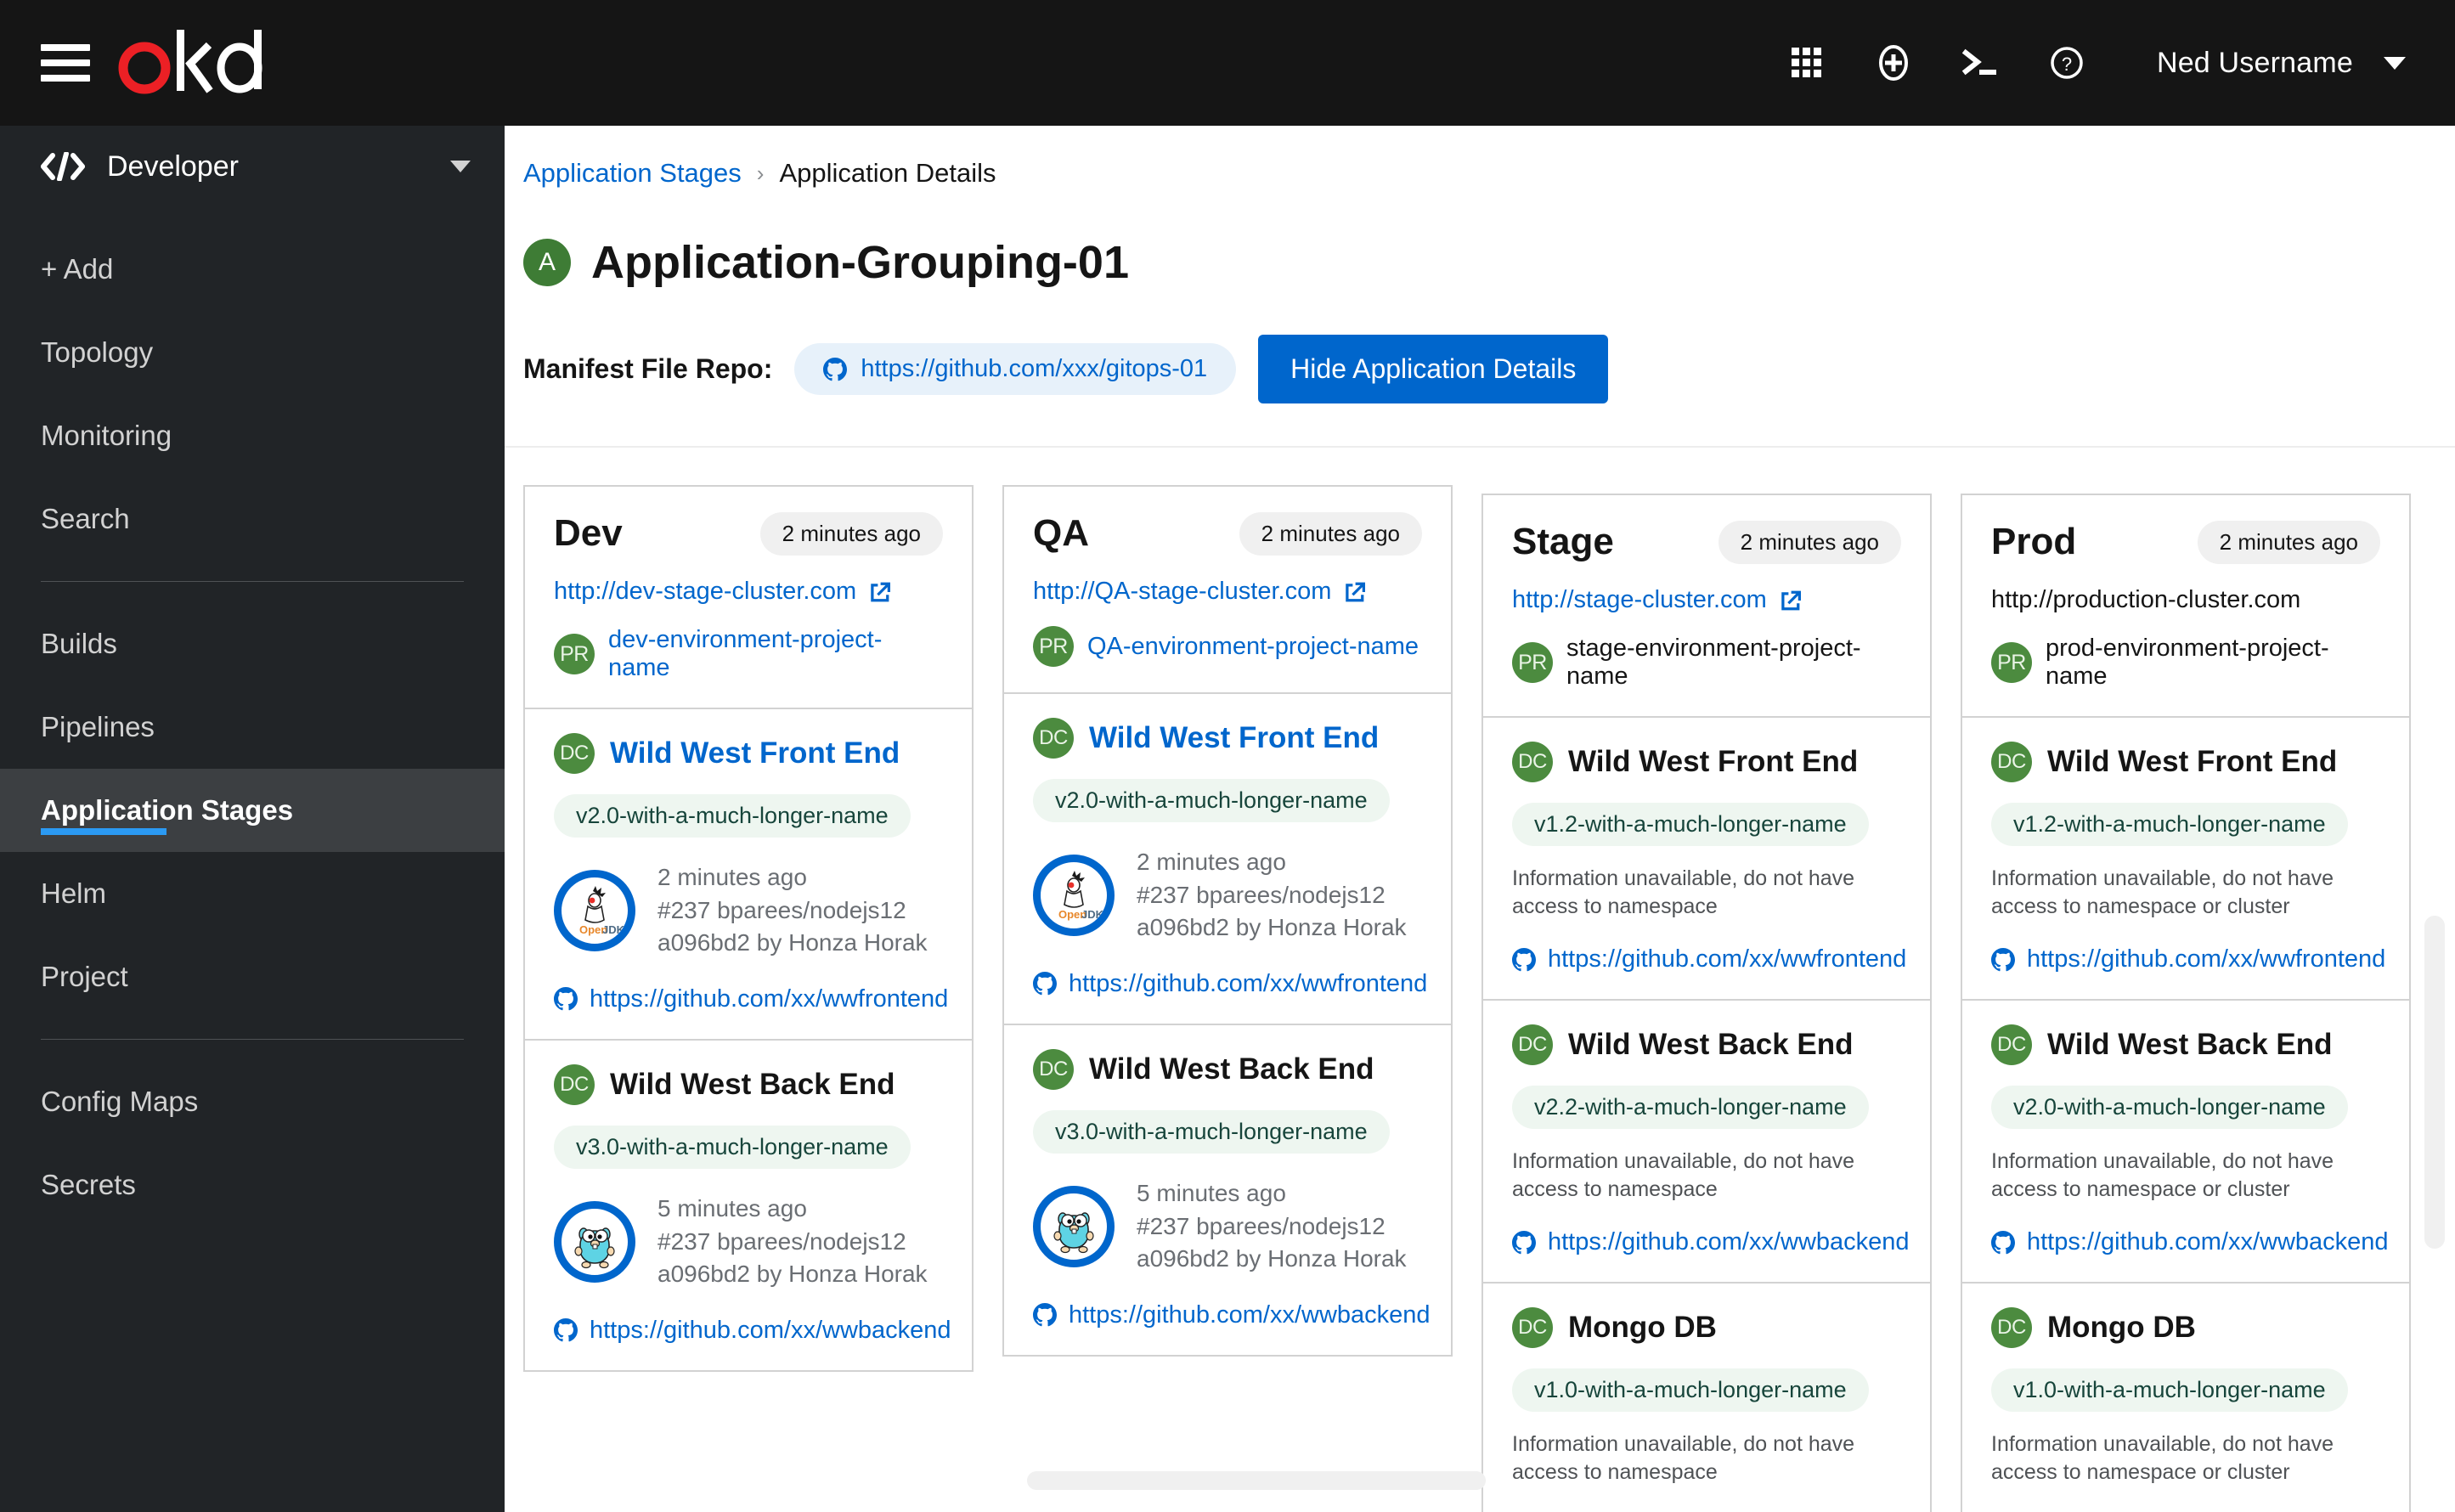  I want to click on sidebar-item-label: Helm, so click(74, 893).